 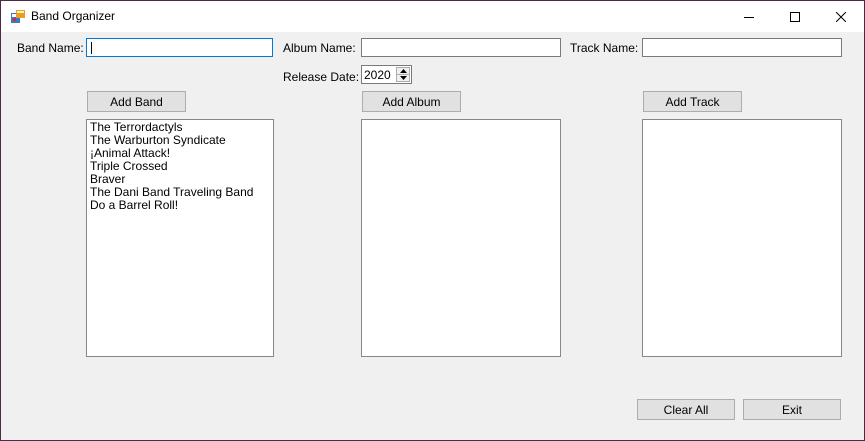 I want to click on list-item: Do a Barrel Roll!, so click(x=181, y=205).